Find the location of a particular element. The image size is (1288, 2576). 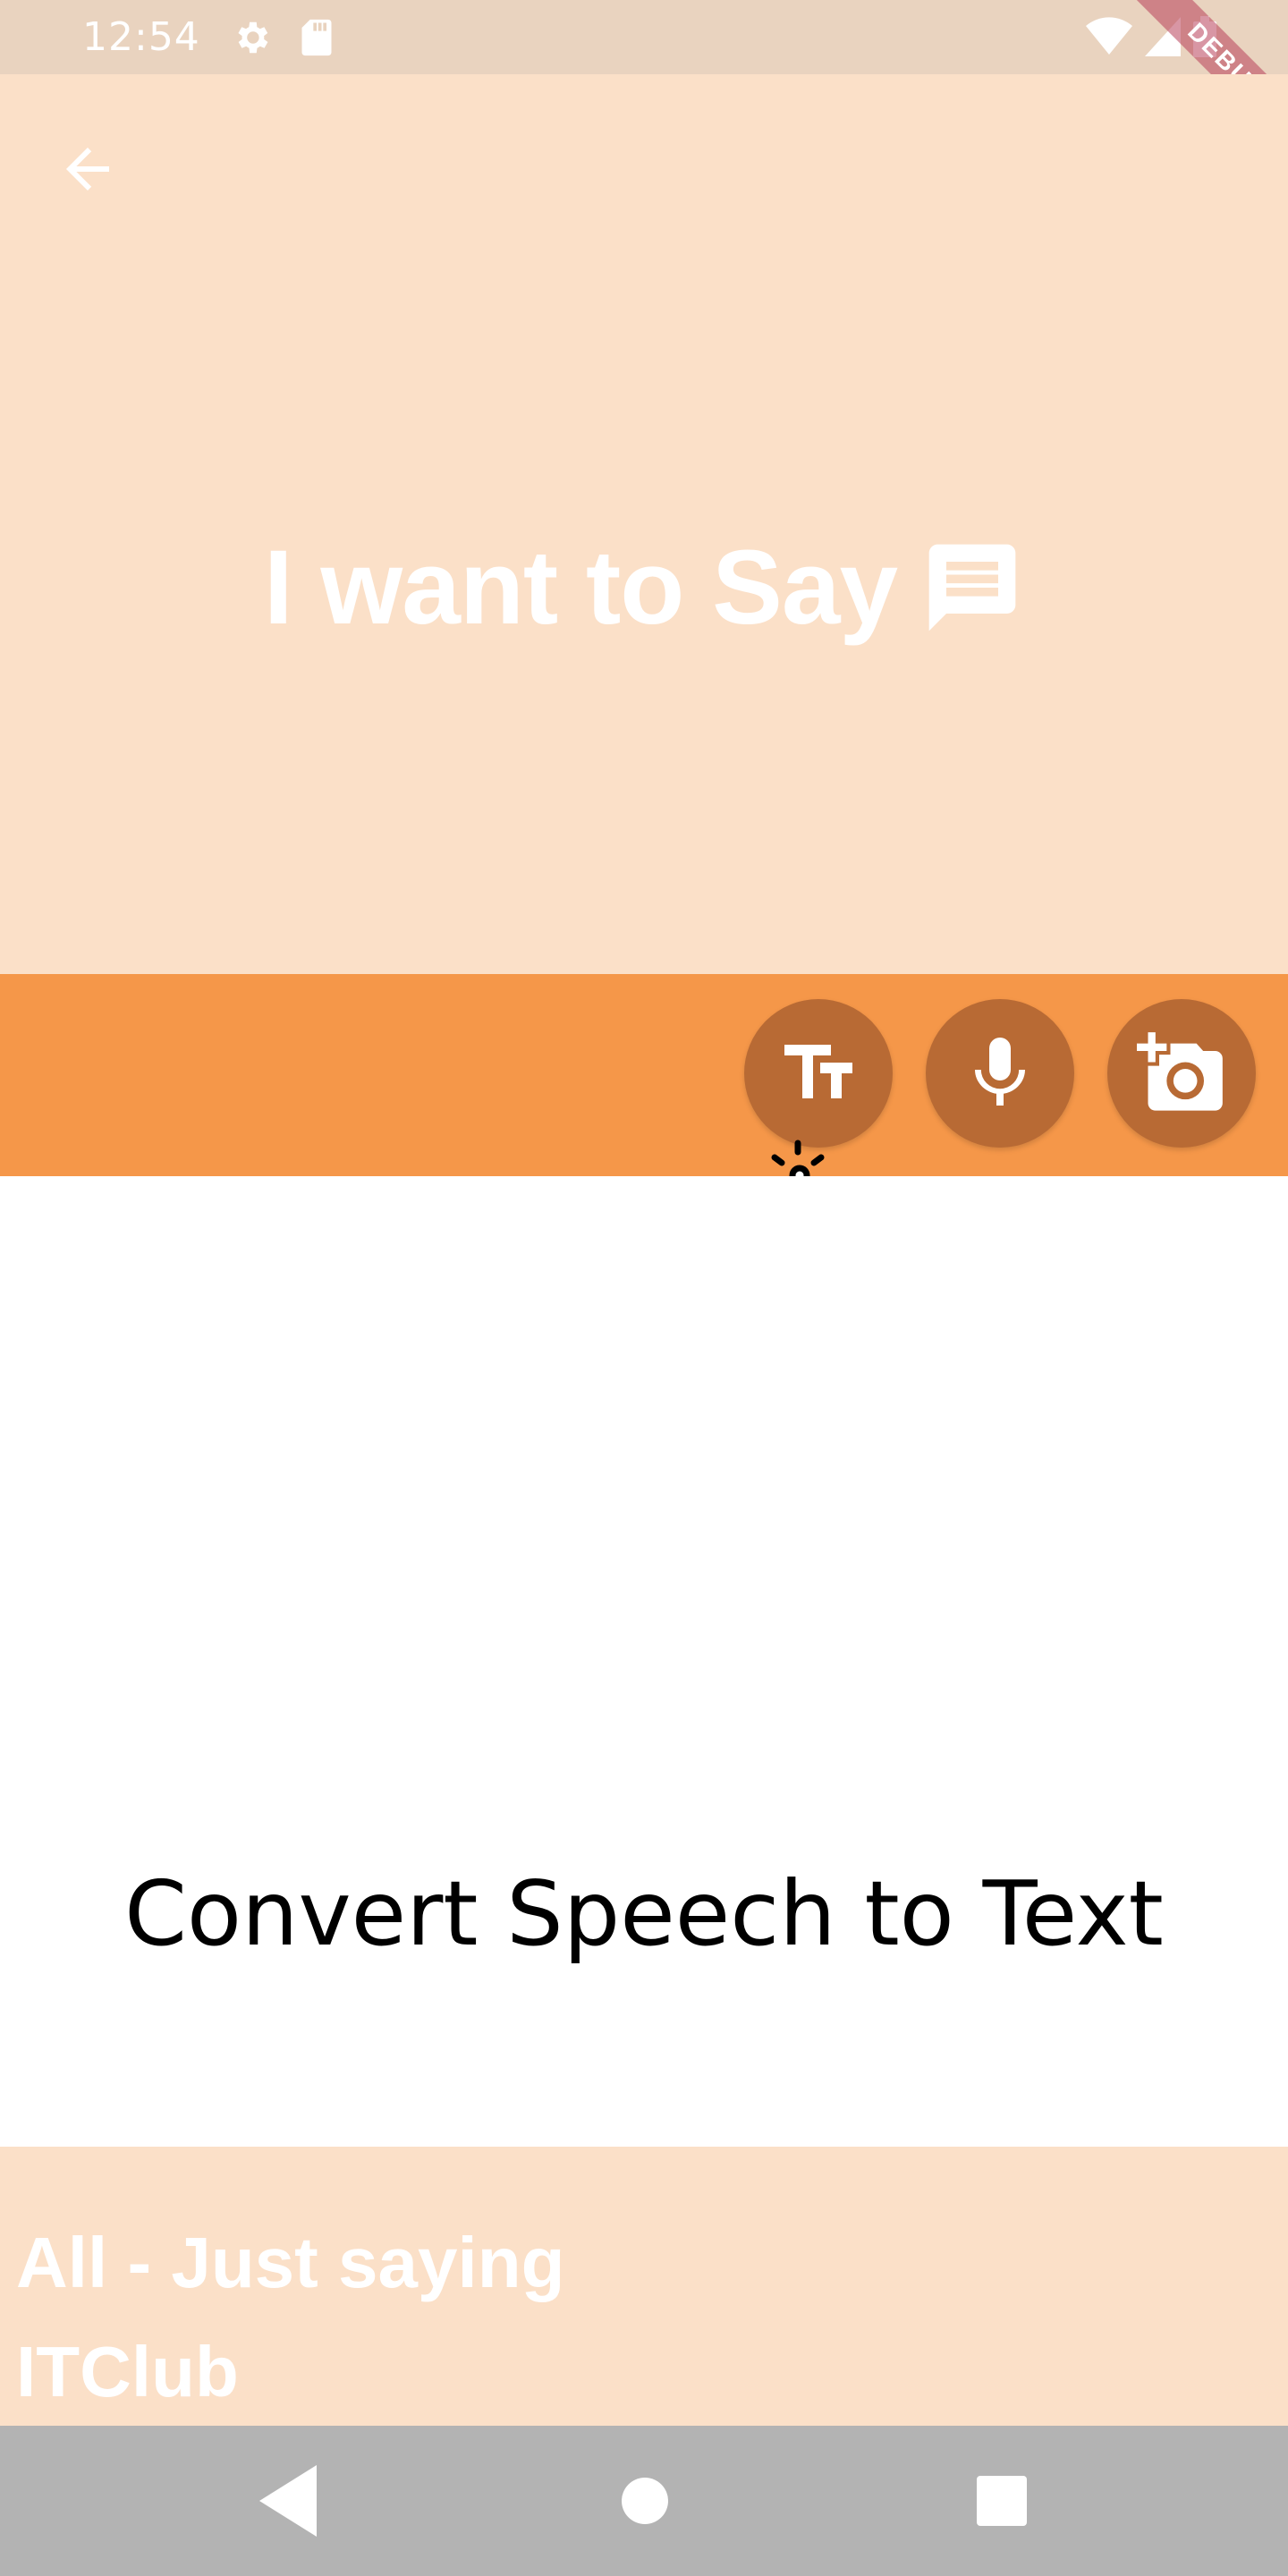

message-icon is located at coordinates (972, 587).